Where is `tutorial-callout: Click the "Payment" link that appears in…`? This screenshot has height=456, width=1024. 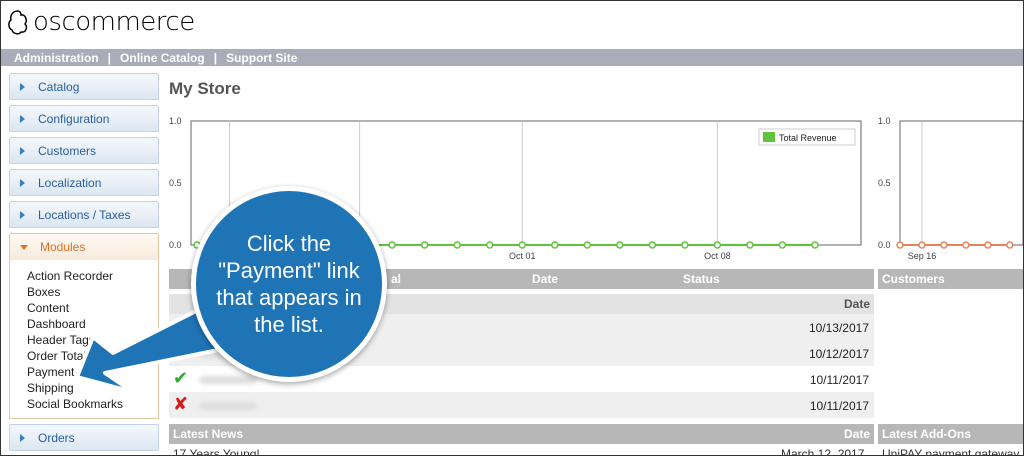
tutorial-callout: Click the "Payment" link that appears in… is located at coordinates (289, 284).